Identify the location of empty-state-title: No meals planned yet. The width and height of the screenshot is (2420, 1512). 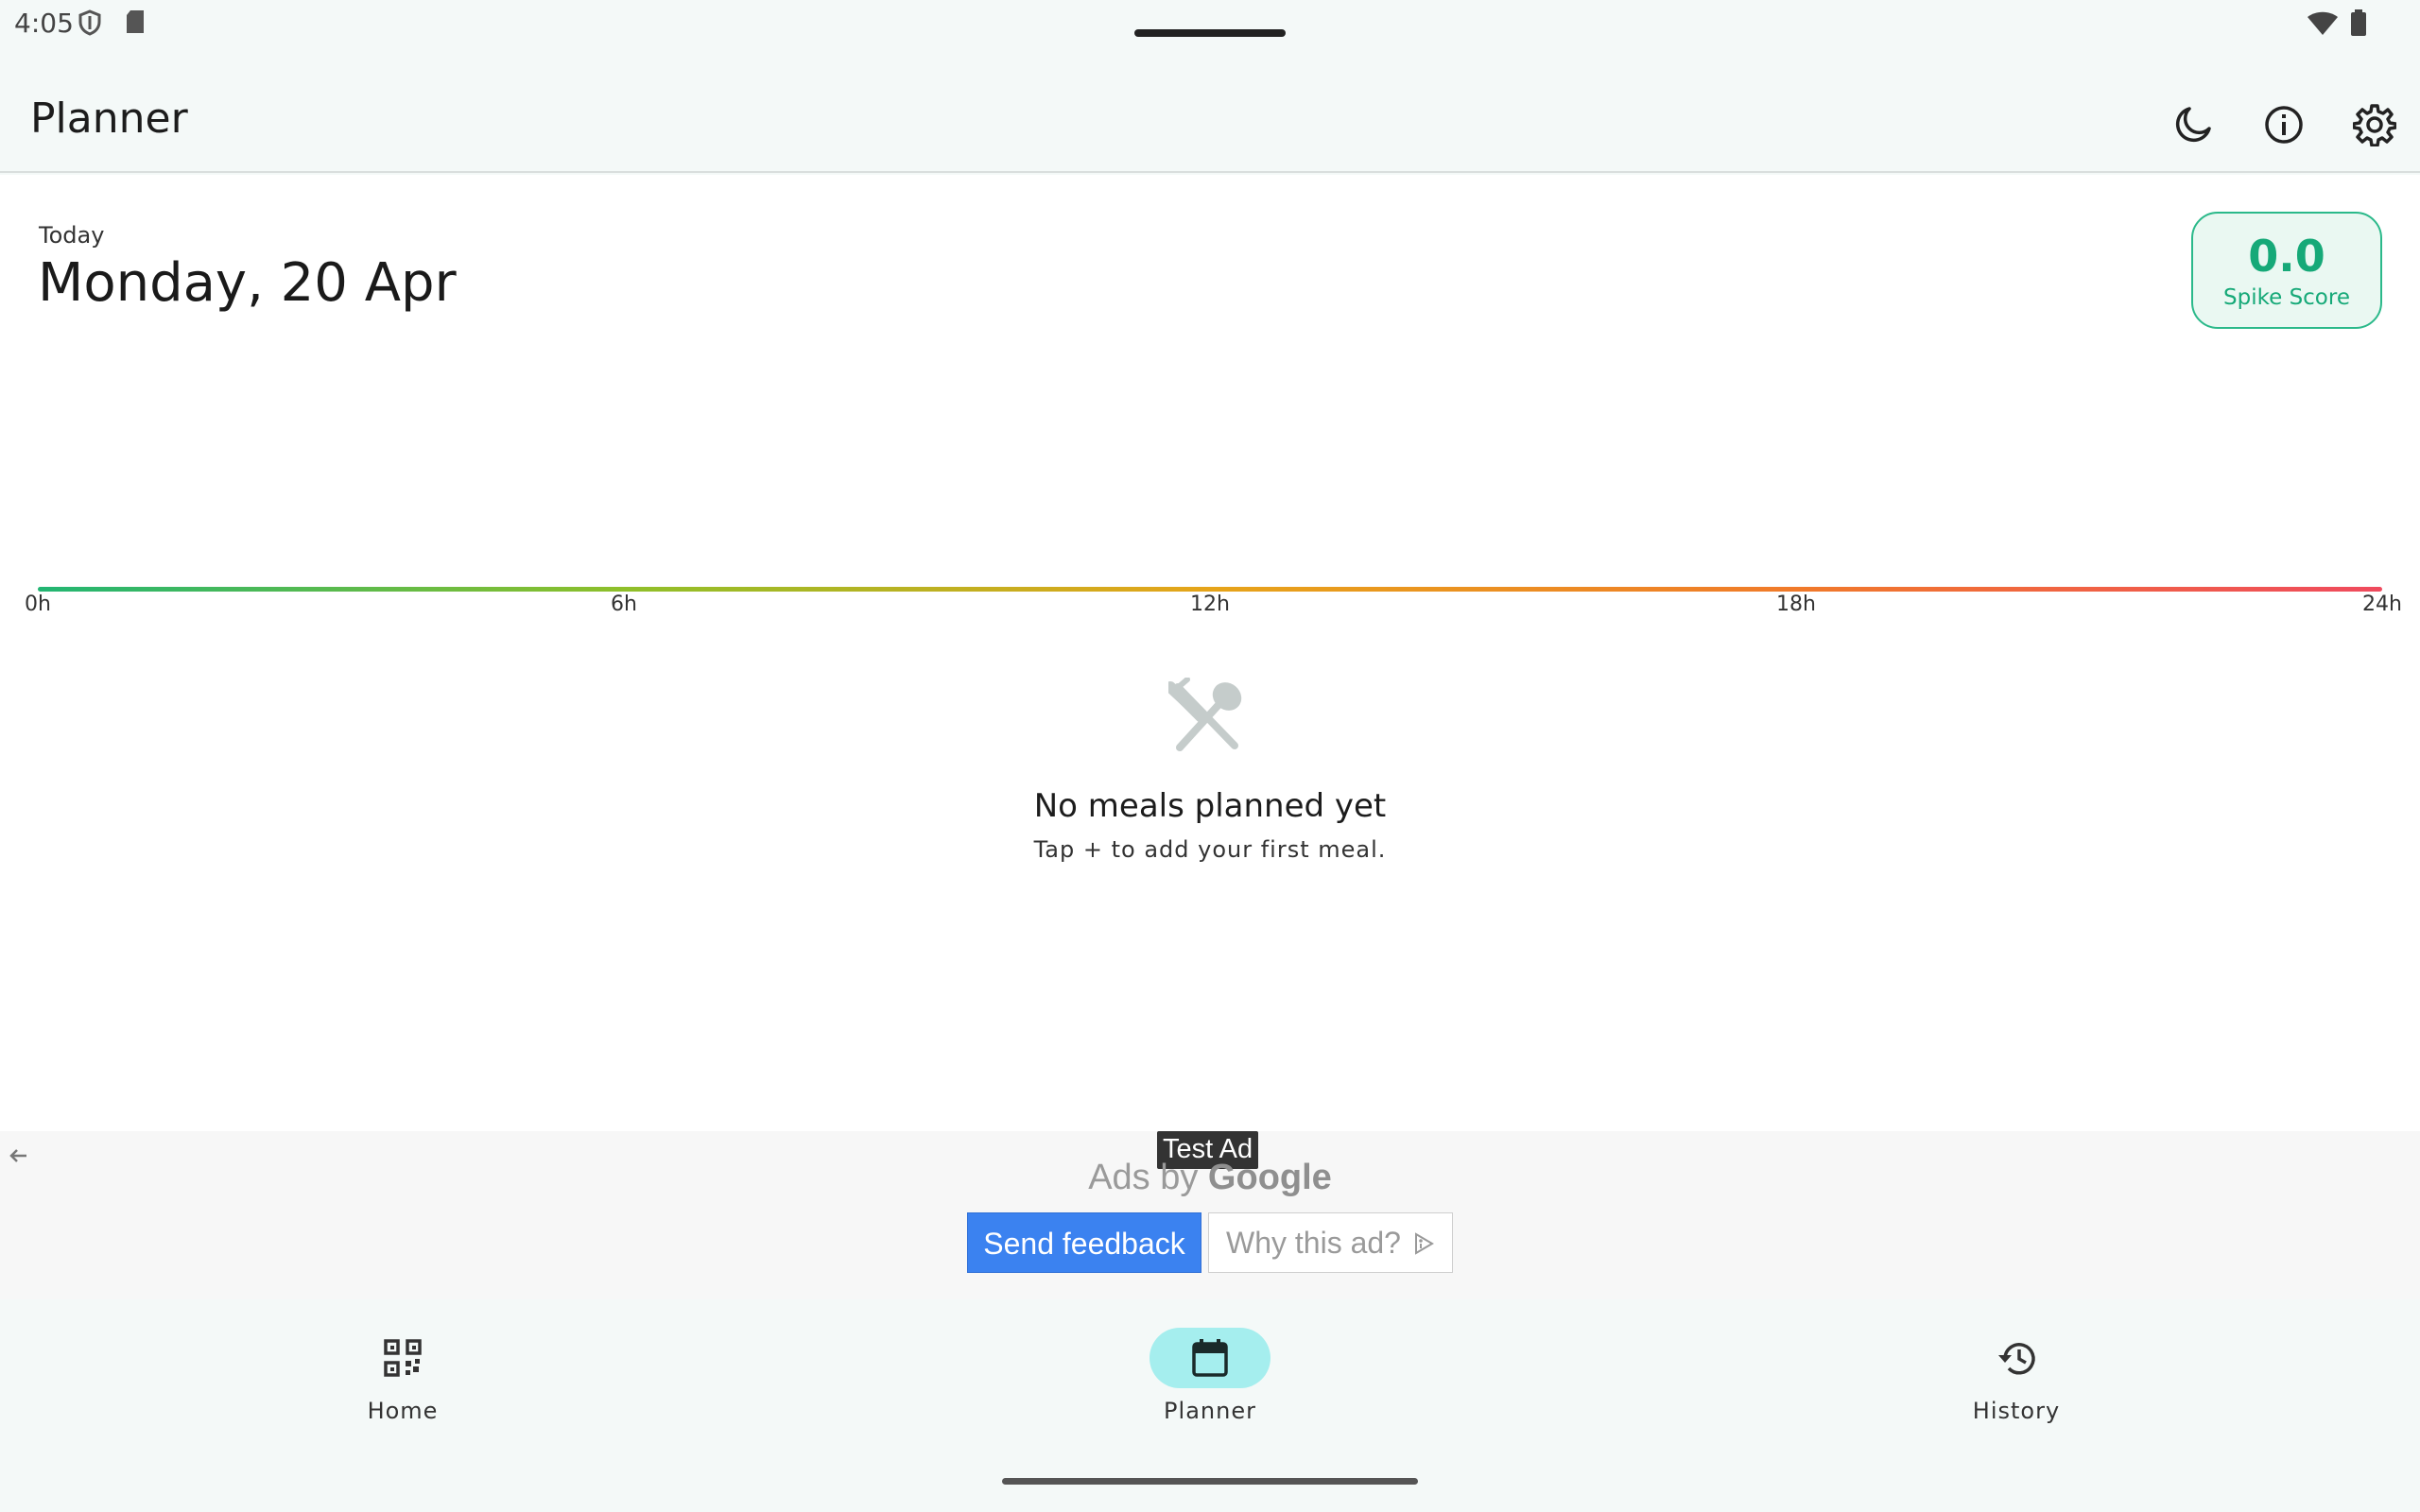
(1210, 806).